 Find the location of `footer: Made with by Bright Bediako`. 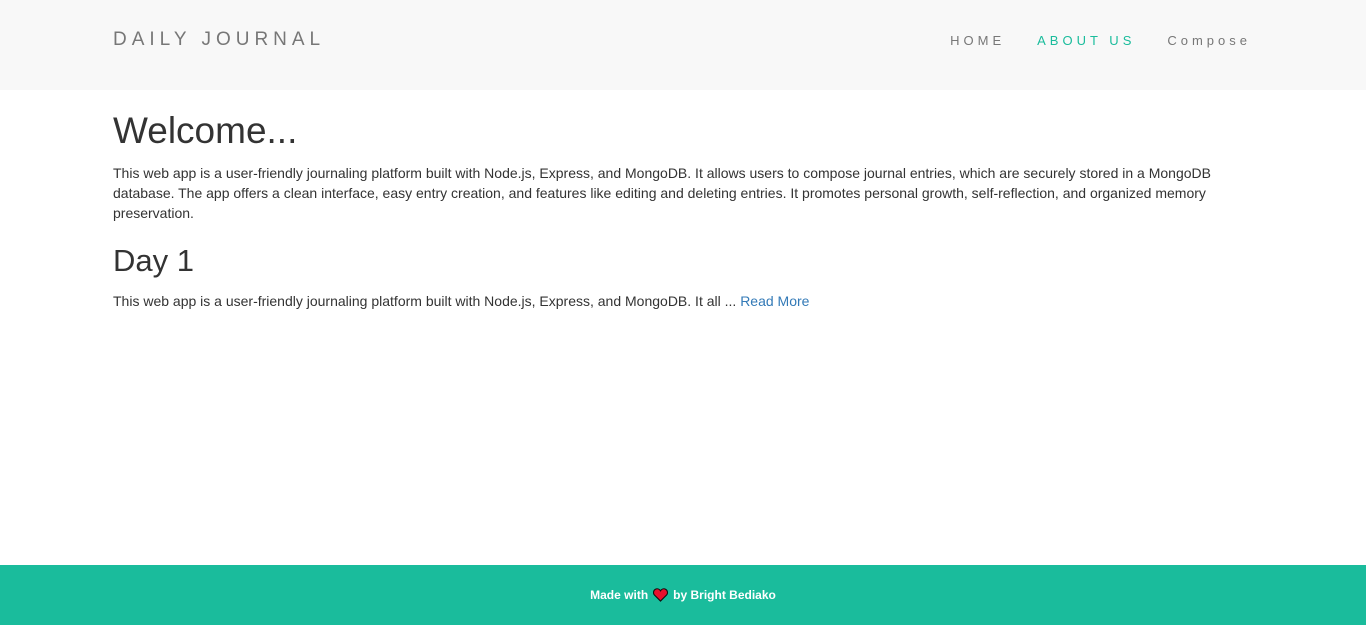

footer: Made with by Bright Bediako is located at coordinates (683, 595).